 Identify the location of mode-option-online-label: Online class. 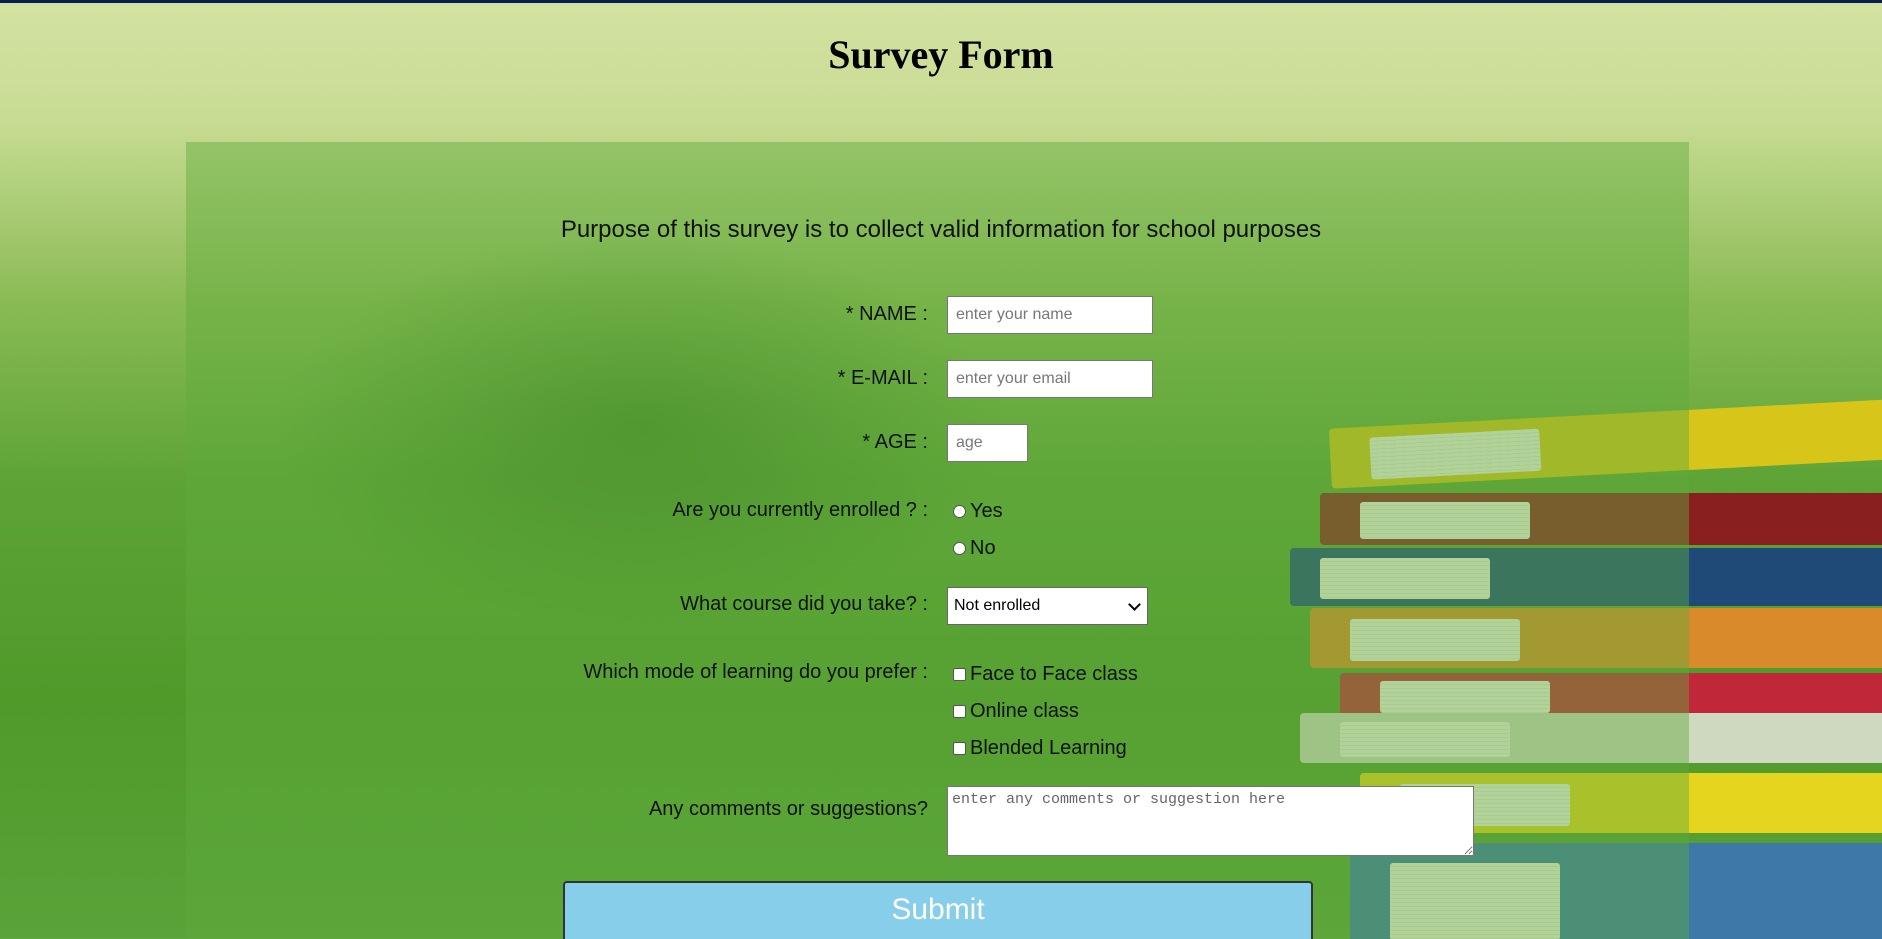
(1024, 711).